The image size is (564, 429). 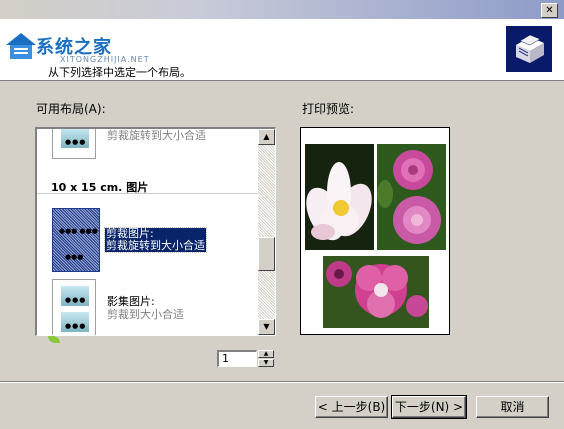 What do you see at coordinates (375, 231) in the screenshot?
I see `print-preview-pane` at bounding box center [375, 231].